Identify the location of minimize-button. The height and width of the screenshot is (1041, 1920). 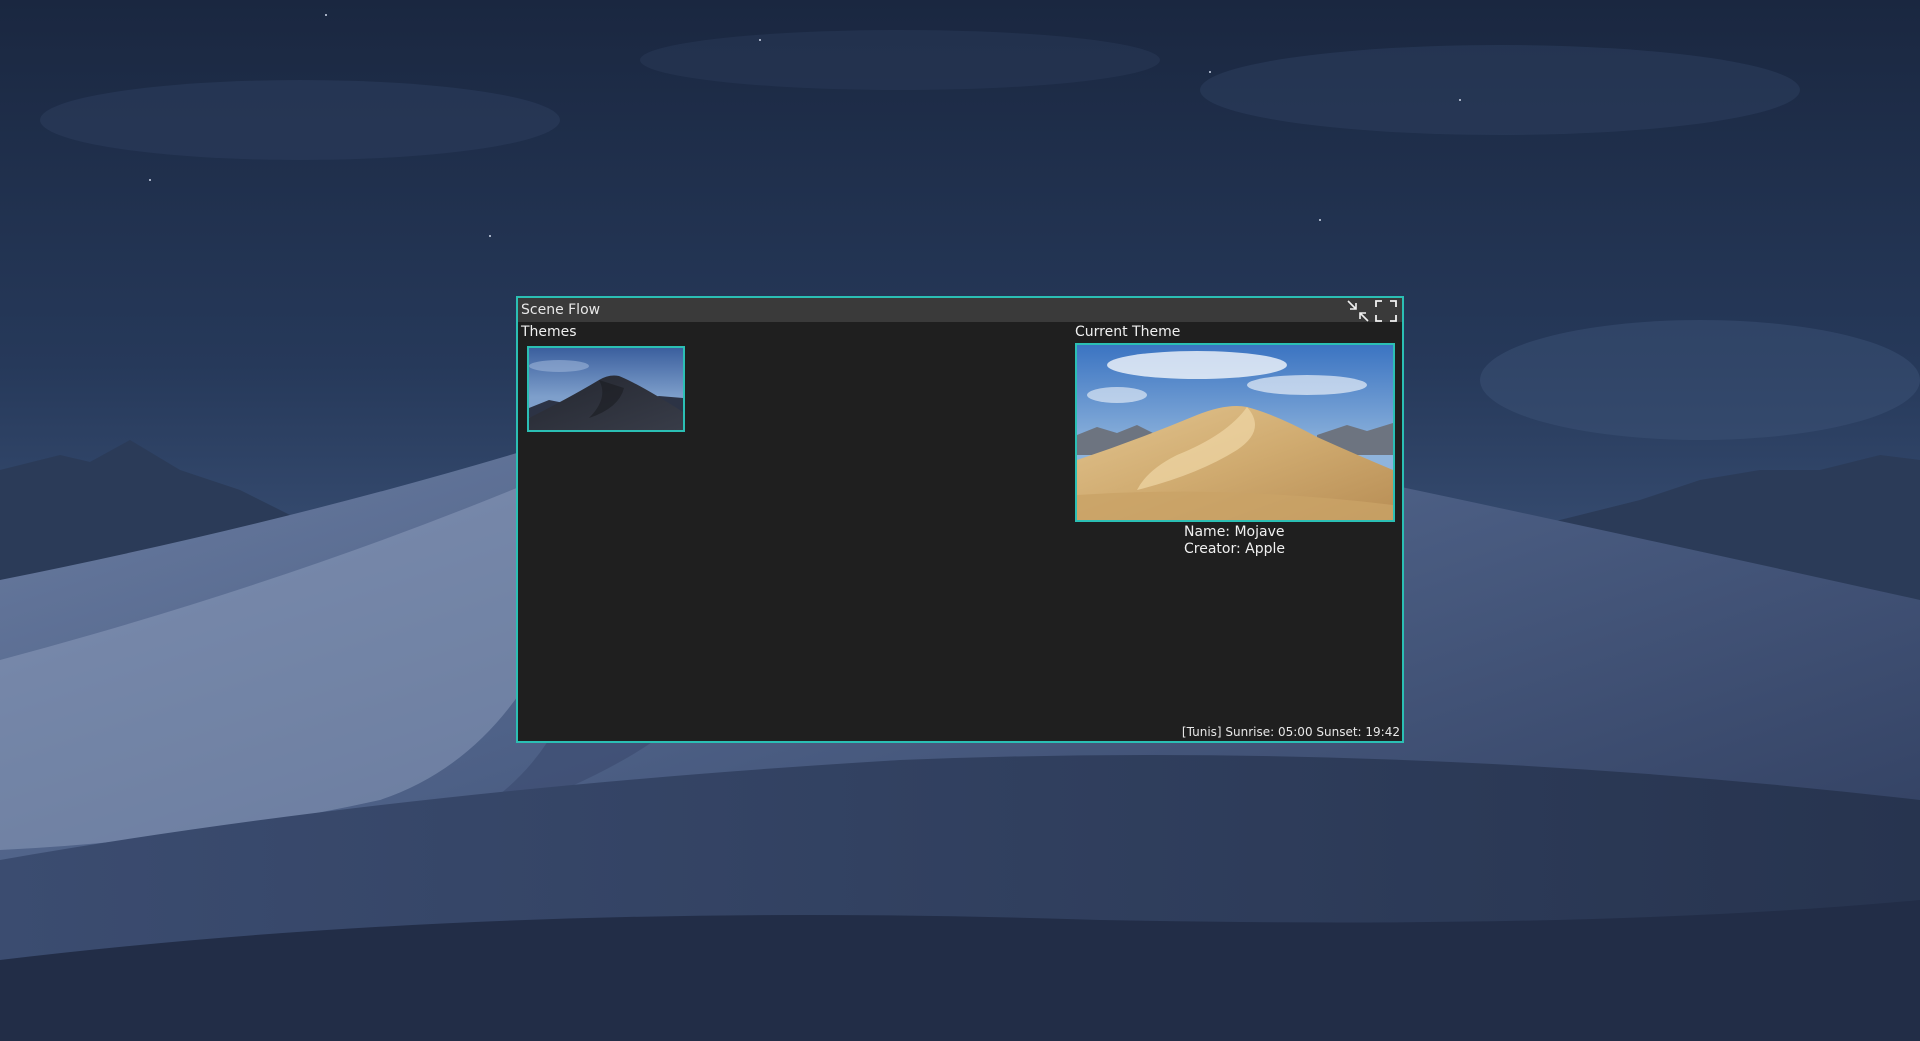
(1358, 311).